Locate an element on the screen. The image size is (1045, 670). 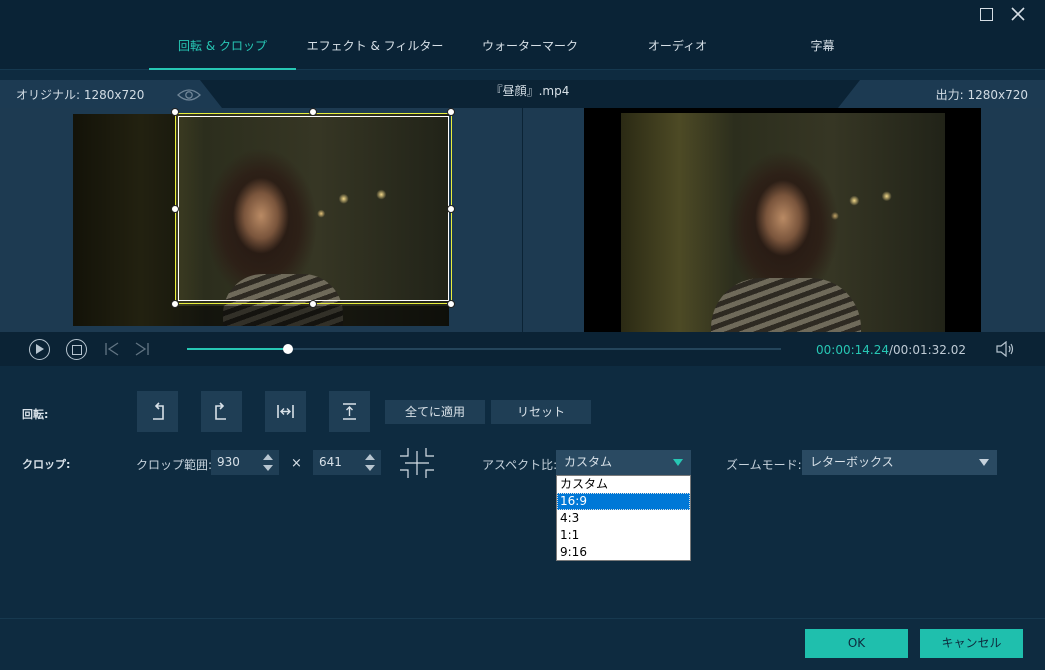
tab-audio: オーディオ is located at coordinates (677, 49).